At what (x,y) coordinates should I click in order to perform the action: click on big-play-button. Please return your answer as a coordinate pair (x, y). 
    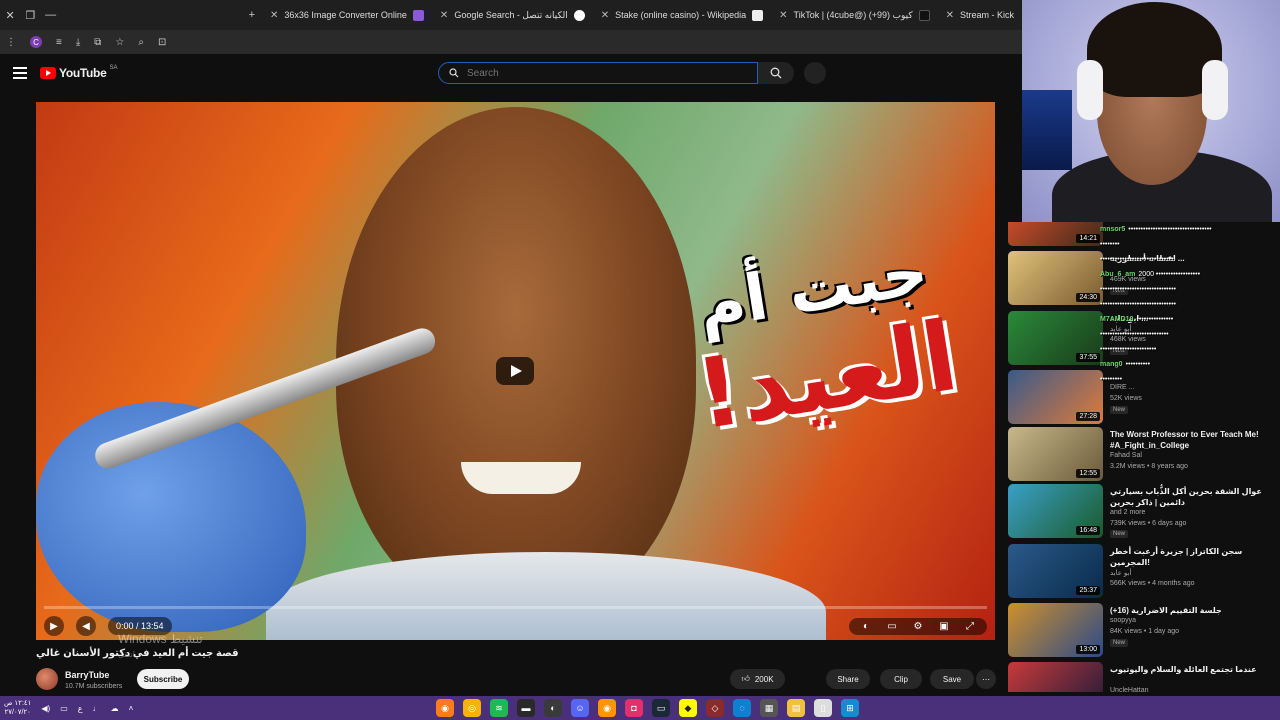
    Looking at the image, I should click on (515, 371).